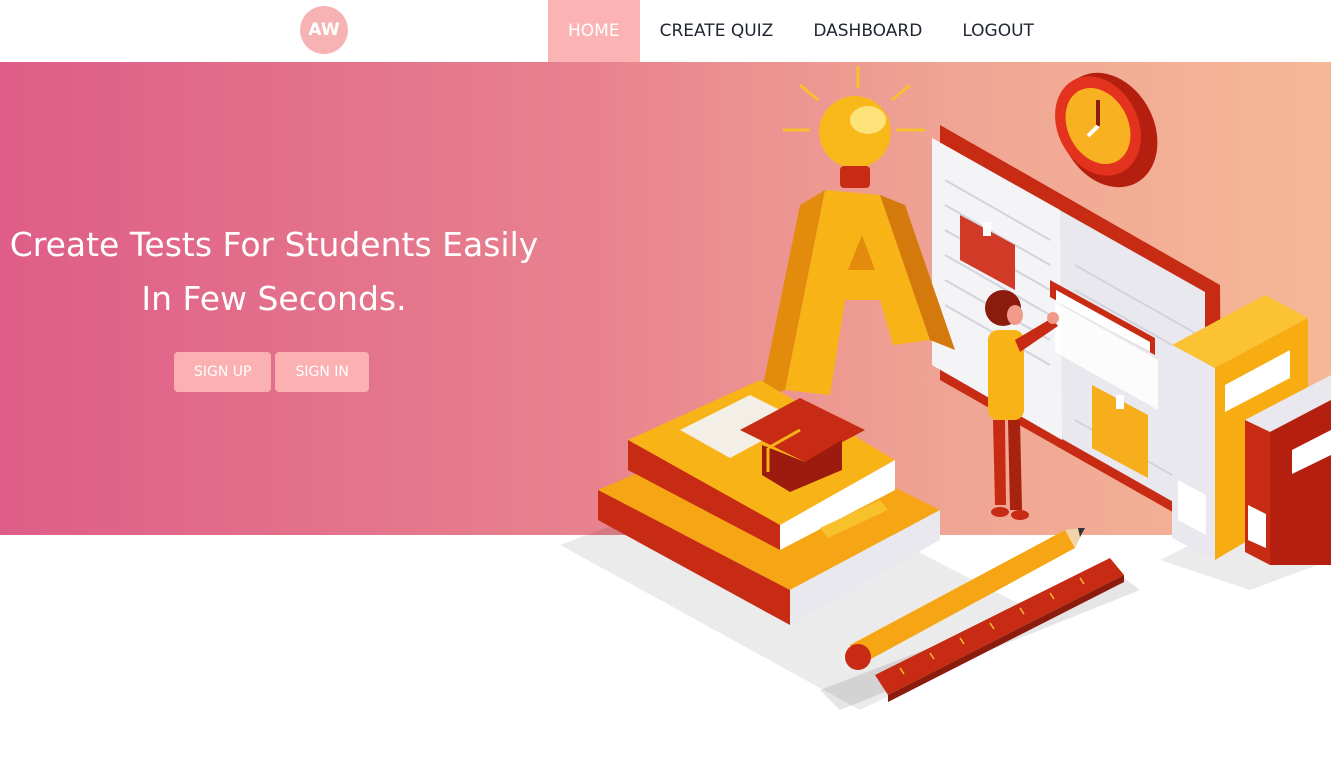 Image resolution: width=1331 pixels, height=760 pixels. I want to click on headline-line-1: Create Tests For Students Easily, so click(274, 244).